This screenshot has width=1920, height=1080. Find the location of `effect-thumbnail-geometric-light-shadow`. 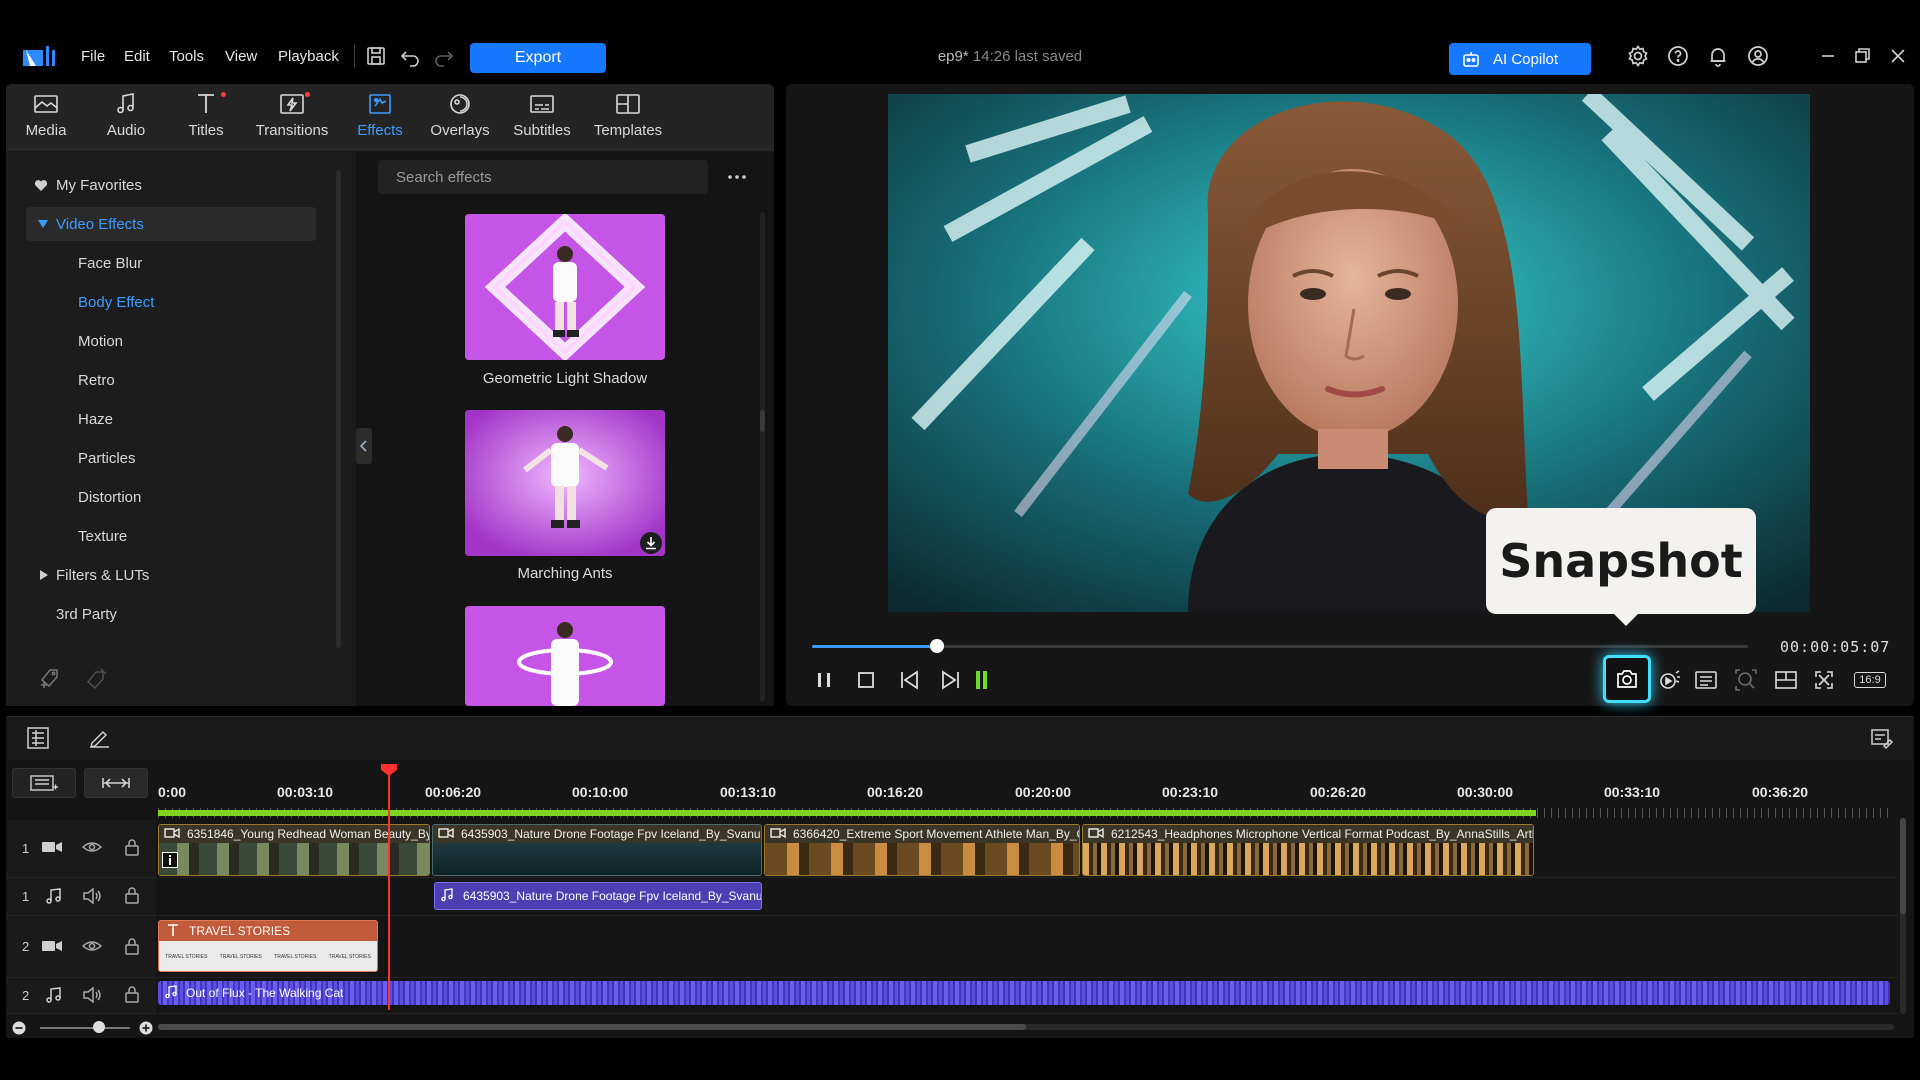

effect-thumbnail-geometric-light-shadow is located at coordinates (565, 287).